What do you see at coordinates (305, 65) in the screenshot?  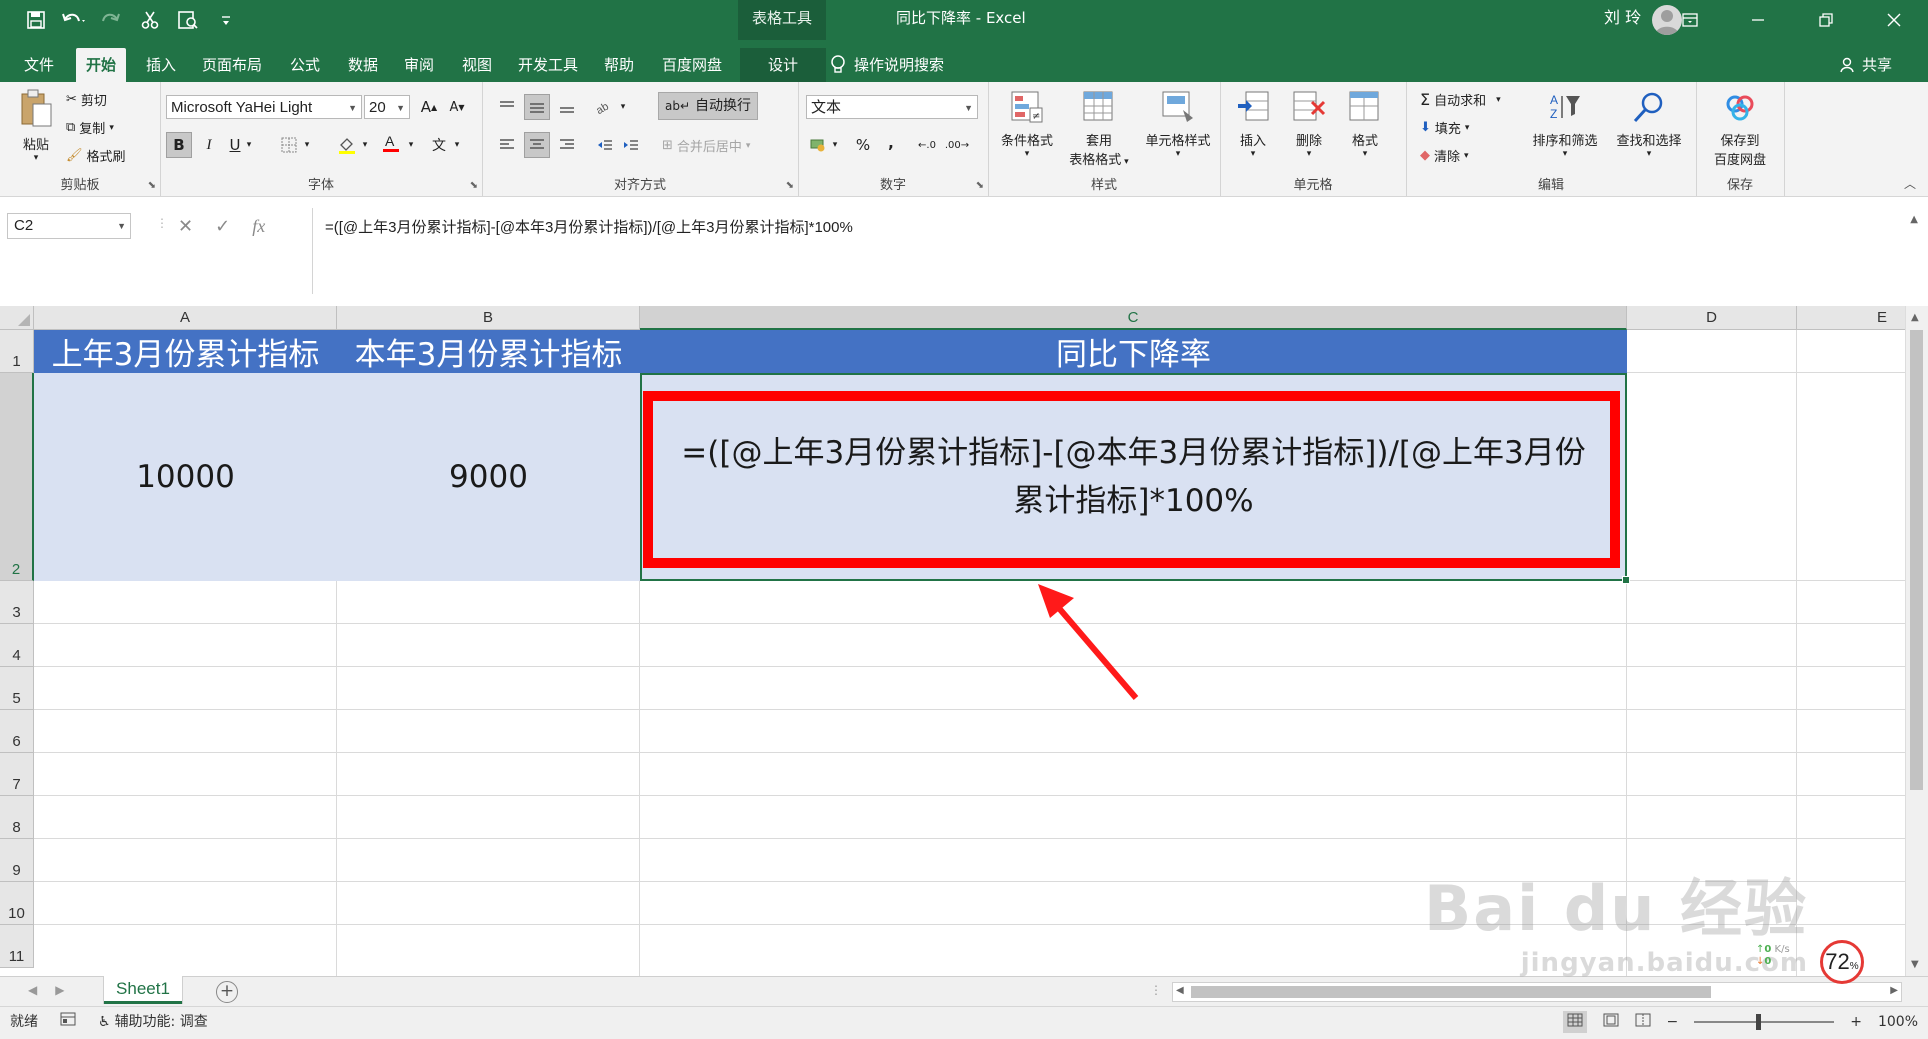 I see `tab-formulas: 公式` at bounding box center [305, 65].